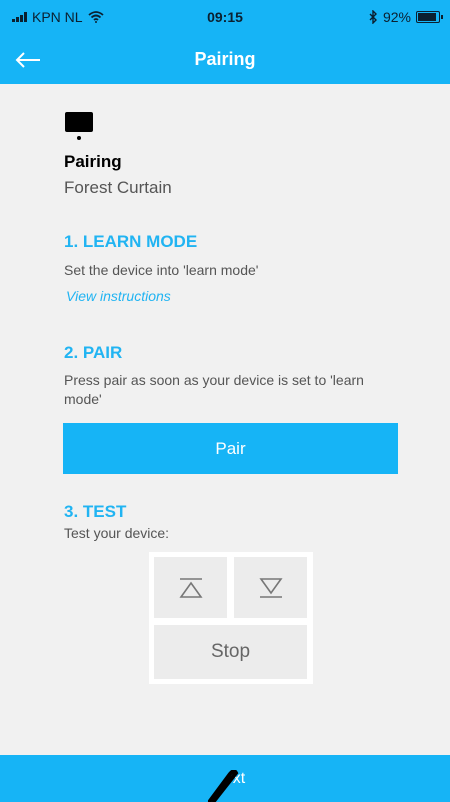 This screenshot has width=450, height=802. What do you see at coordinates (396, 17) in the screenshot?
I see `battery-percent: 92%` at bounding box center [396, 17].